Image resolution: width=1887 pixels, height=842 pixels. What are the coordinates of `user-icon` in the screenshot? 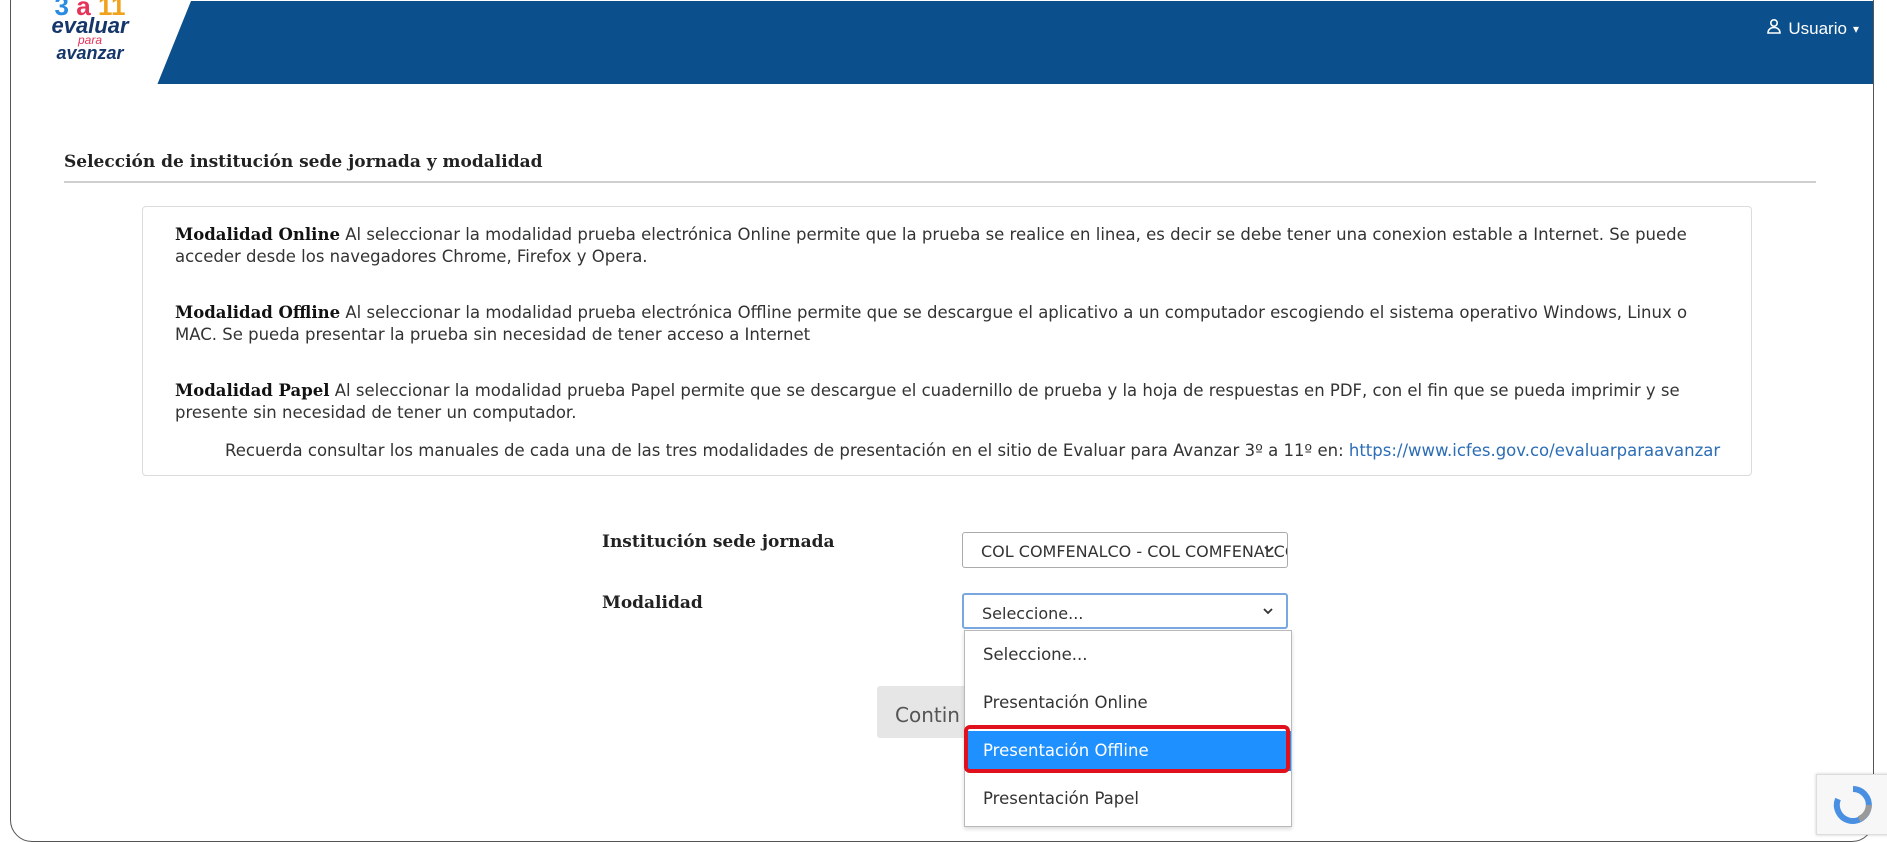 It's located at (1774, 28).